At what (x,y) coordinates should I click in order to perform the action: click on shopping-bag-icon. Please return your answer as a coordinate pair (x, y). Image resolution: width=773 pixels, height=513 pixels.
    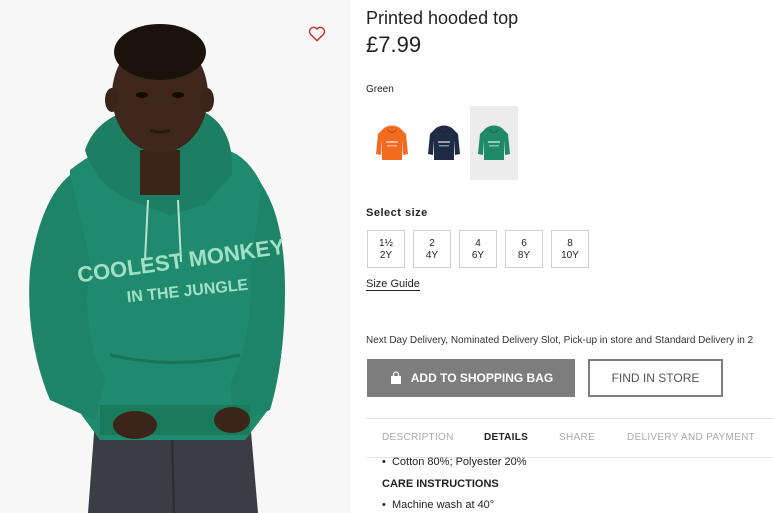
    Looking at the image, I should click on (395, 377).